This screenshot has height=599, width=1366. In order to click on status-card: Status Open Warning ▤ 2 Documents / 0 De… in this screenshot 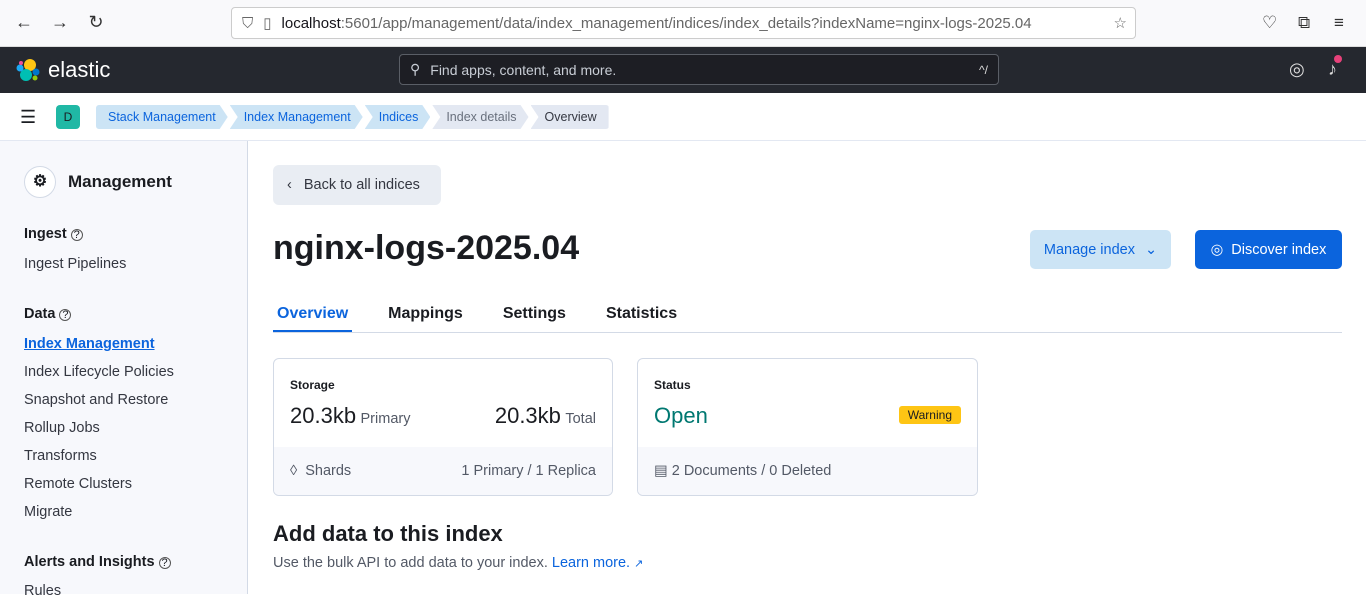, I will do `click(807, 427)`.